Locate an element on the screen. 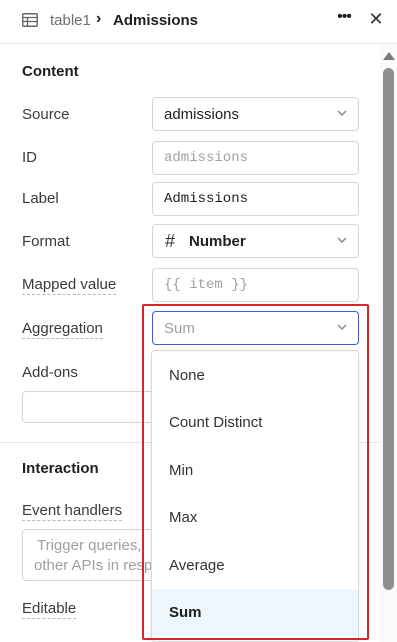  mapped-value-input: {{ item }} is located at coordinates (255, 285).